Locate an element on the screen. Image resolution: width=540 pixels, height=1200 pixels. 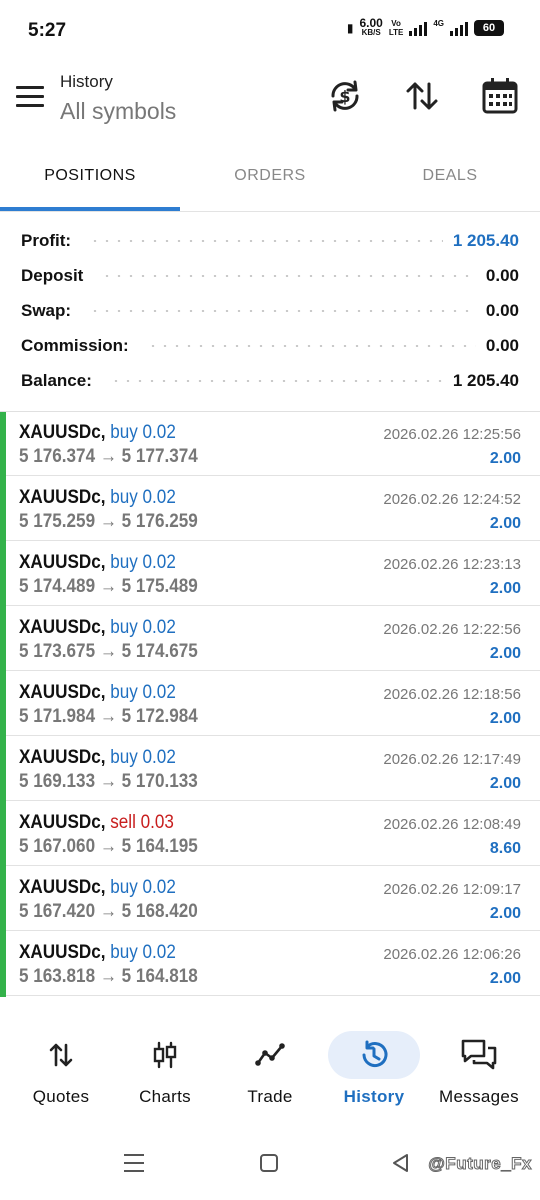
position-symbol: XAUUSDc, sell 0.03 is located at coordinates (96, 823).